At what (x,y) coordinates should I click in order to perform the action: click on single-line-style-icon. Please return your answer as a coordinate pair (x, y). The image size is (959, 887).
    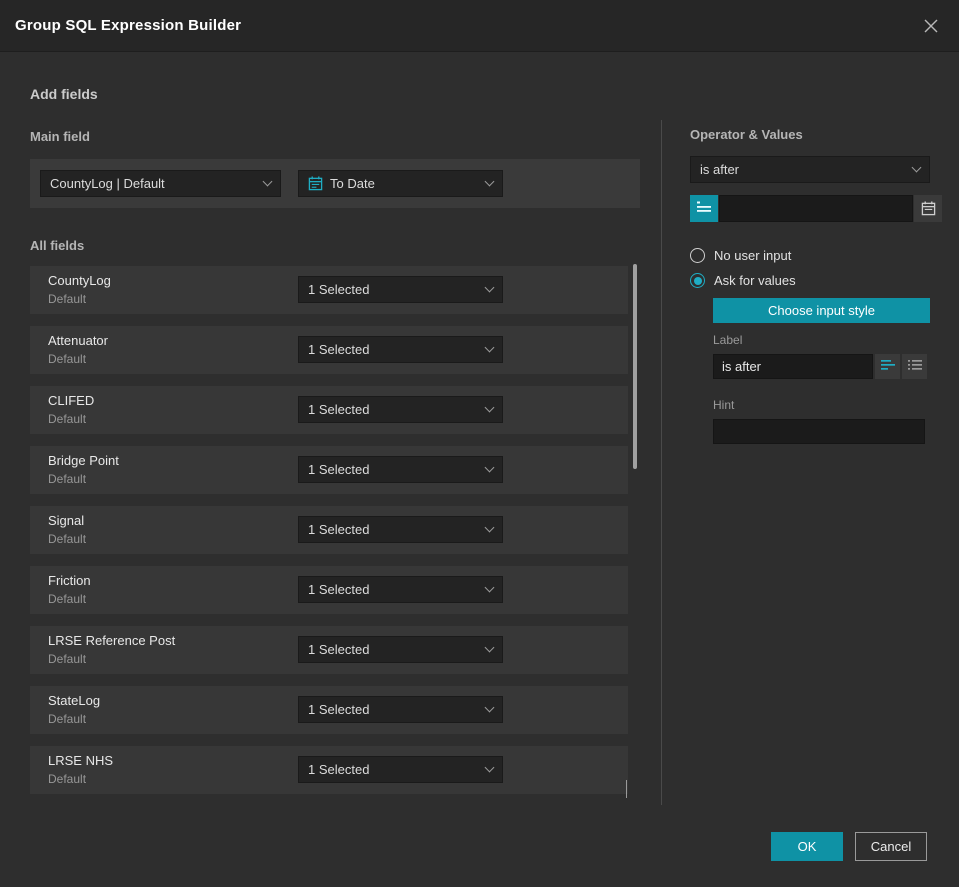
    Looking at the image, I should click on (887, 366).